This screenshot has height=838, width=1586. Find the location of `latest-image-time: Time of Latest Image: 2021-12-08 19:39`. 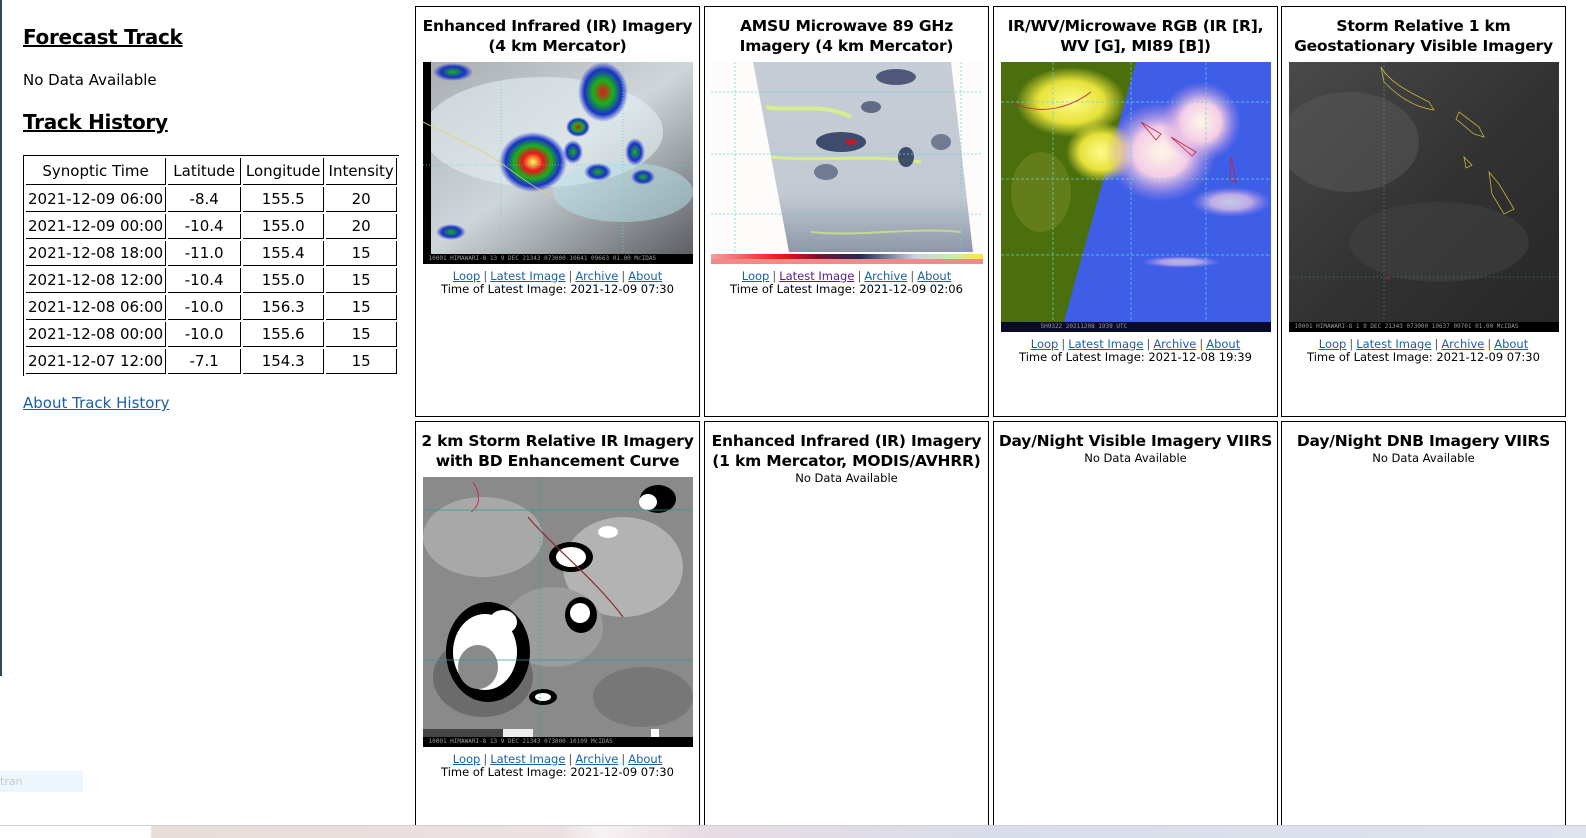

latest-image-time: Time of Latest Image: 2021-12-08 19:39 is located at coordinates (1135, 357).